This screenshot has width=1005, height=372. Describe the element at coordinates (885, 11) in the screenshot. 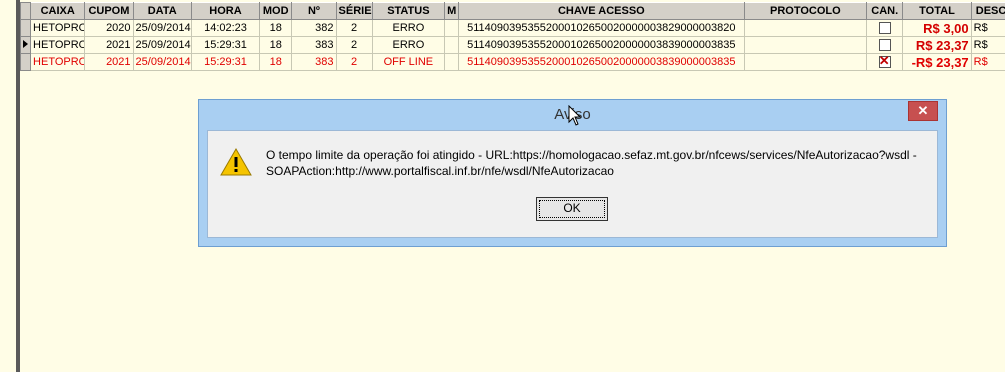

I see `column-header: CAN.` at that location.